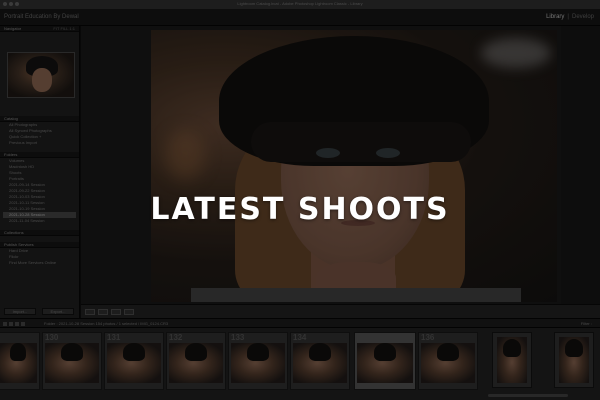 This screenshot has height=400, width=600. I want to click on module-picker: Library | Develop, so click(570, 17).